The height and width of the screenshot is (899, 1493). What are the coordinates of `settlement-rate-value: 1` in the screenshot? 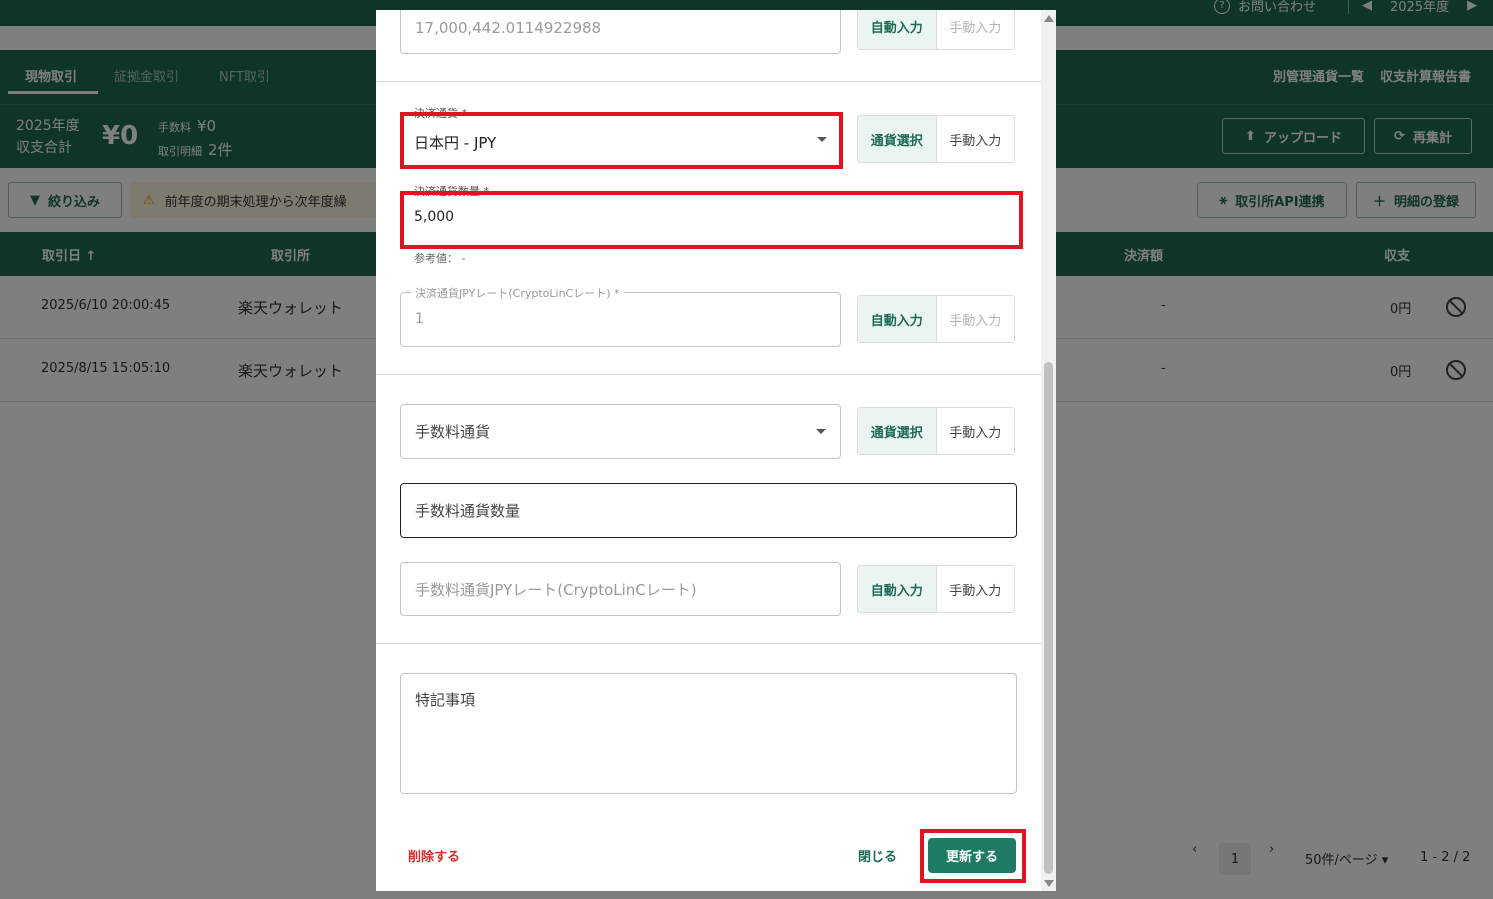 It's located at (419, 319).